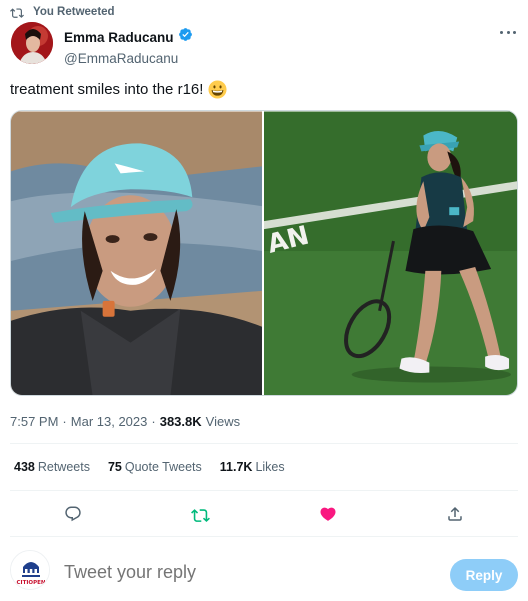 The width and height of the screenshot is (528, 601). I want to click on grinning-face-emoji, so click(217, 89).